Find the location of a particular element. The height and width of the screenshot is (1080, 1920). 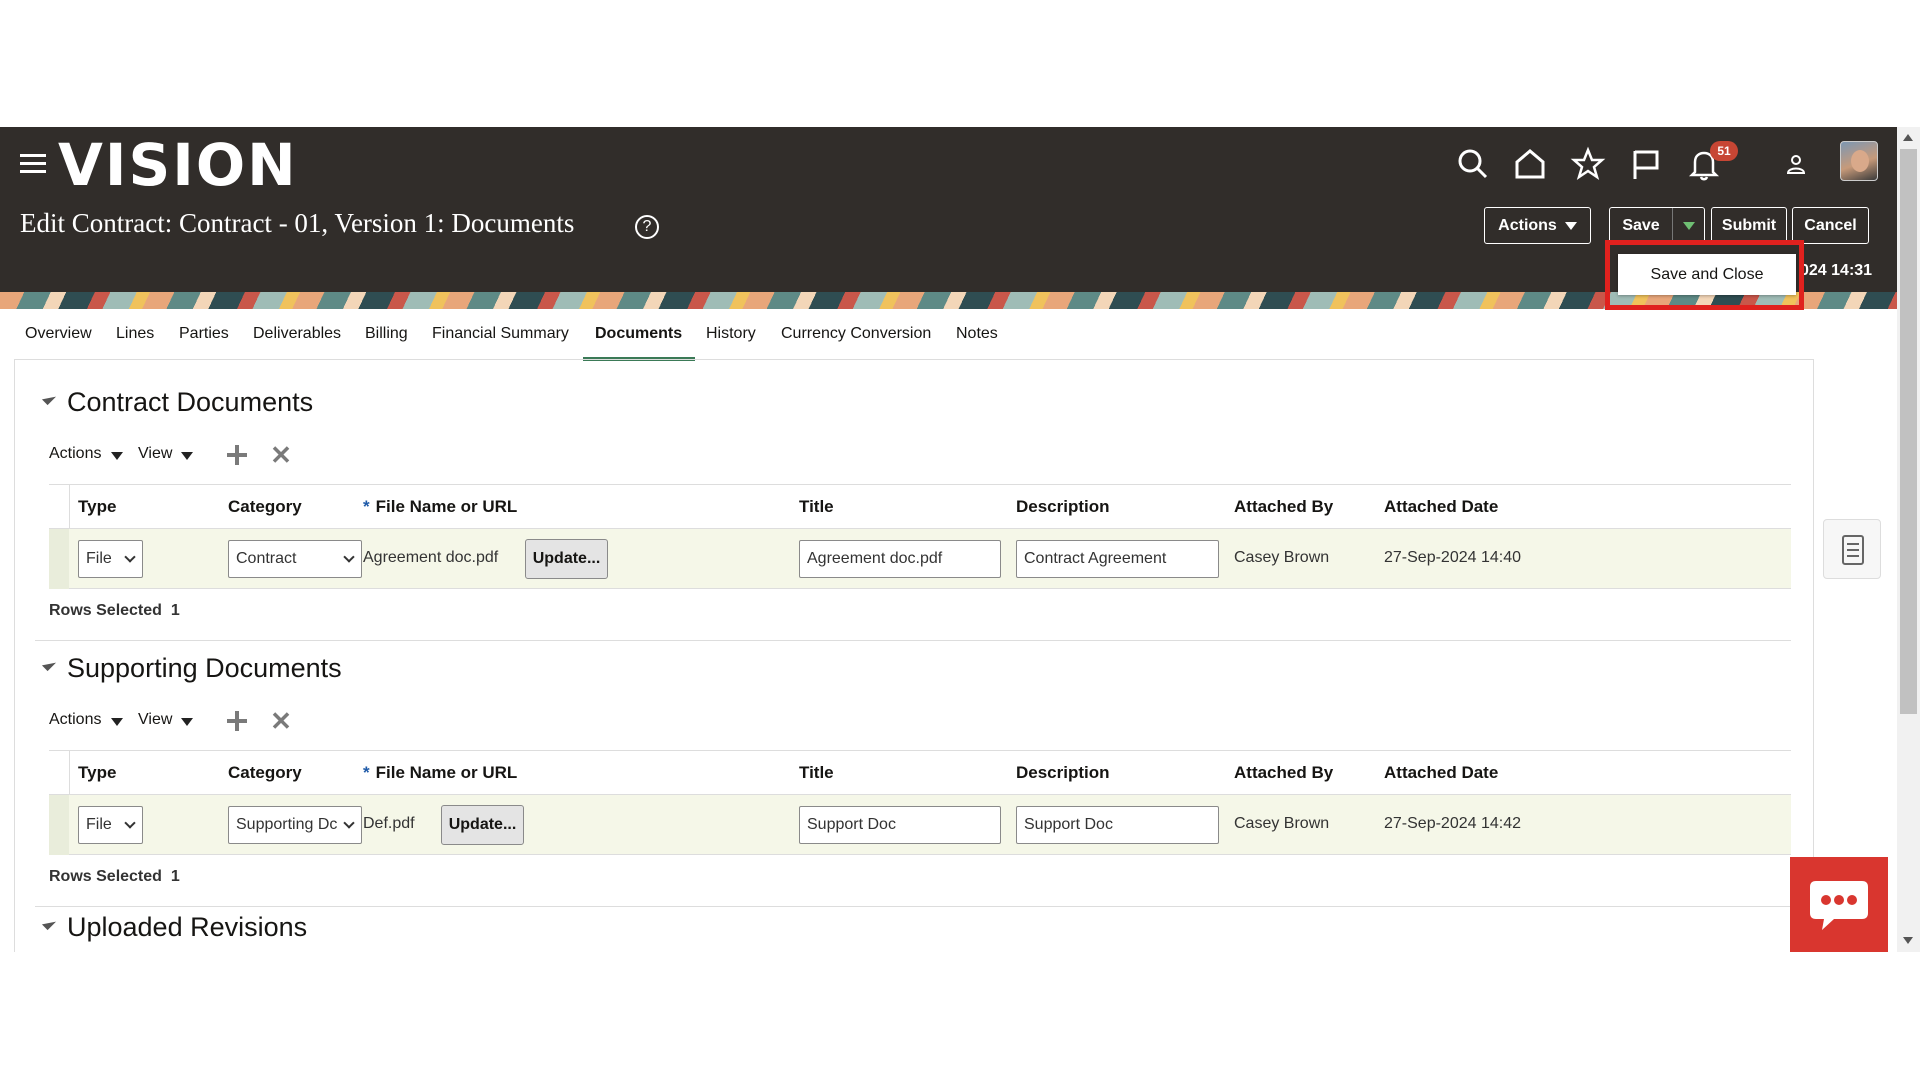

description-input: Support Doc is located at coordinates (1117, 825).